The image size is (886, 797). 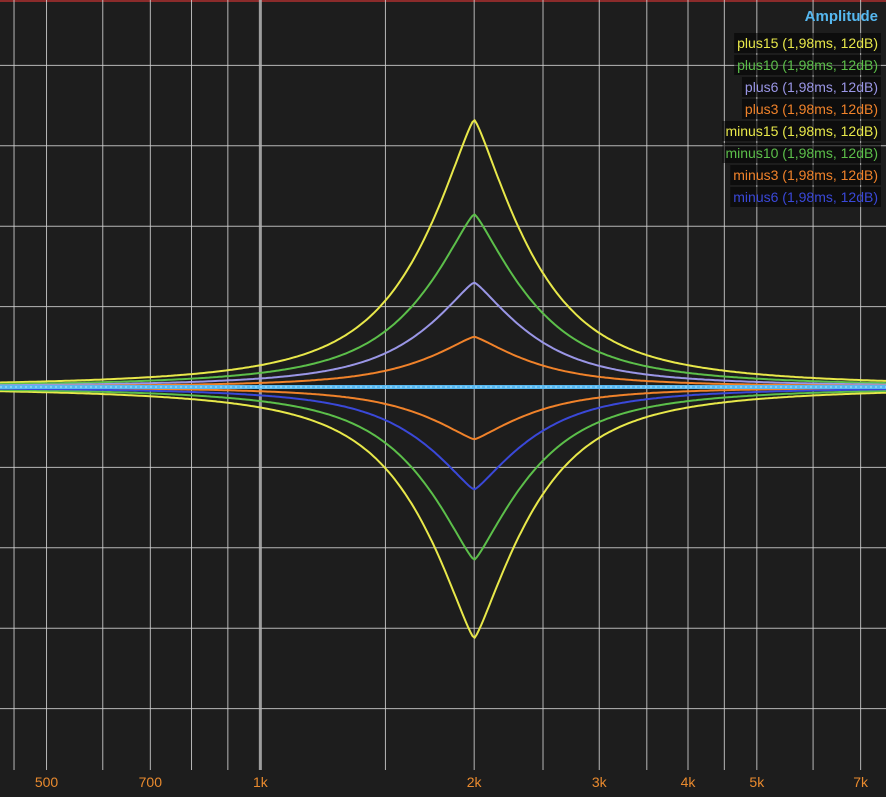 What do you see at coordinates (807, 43) in the screenshot?
I see `legend-item-1: plus15 (1,98ms, 12dB)` at bounding box center [807, 43].